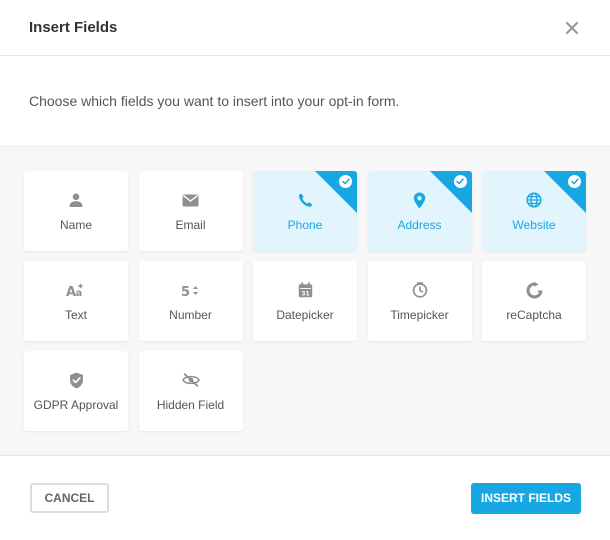 Image resolution: width=610 pixels, height=540 pixels. Describe the element at coordinates (185, 291) in the screenshot. I see `svg-text: 5` at that location.